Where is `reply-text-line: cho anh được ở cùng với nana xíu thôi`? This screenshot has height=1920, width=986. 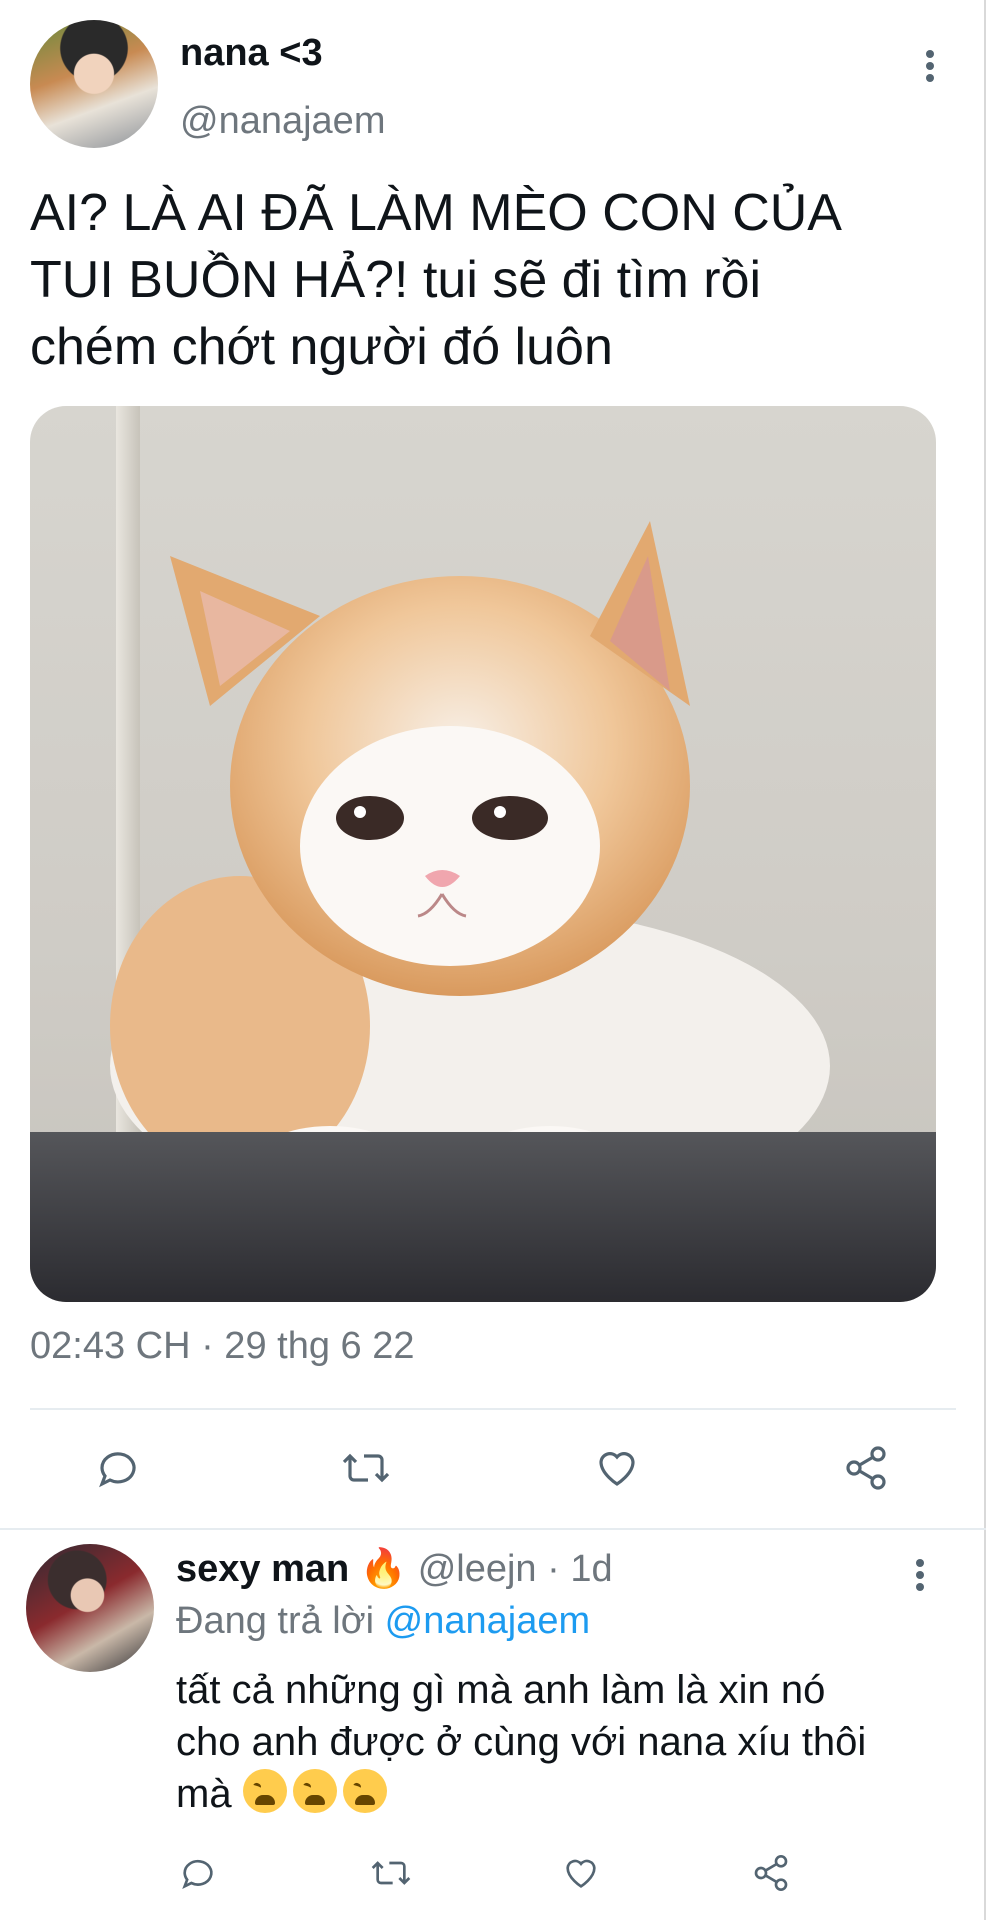
reply-text-line: cho anh được ở cùng với nana xíu thôi is located at coordinates (521, 1742).